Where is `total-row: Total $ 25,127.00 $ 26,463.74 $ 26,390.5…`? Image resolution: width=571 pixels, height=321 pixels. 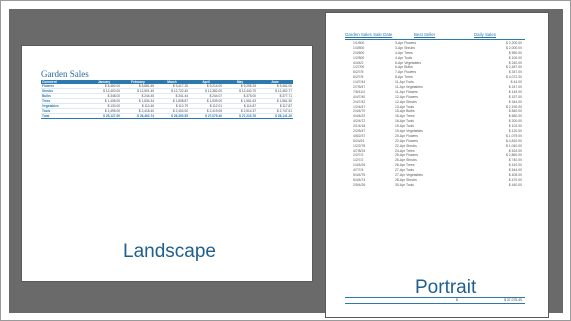
total-row: Total $ 25,127.00 $ 26,463.74 $ 26,390.5… is located at coordinates (167, 116).